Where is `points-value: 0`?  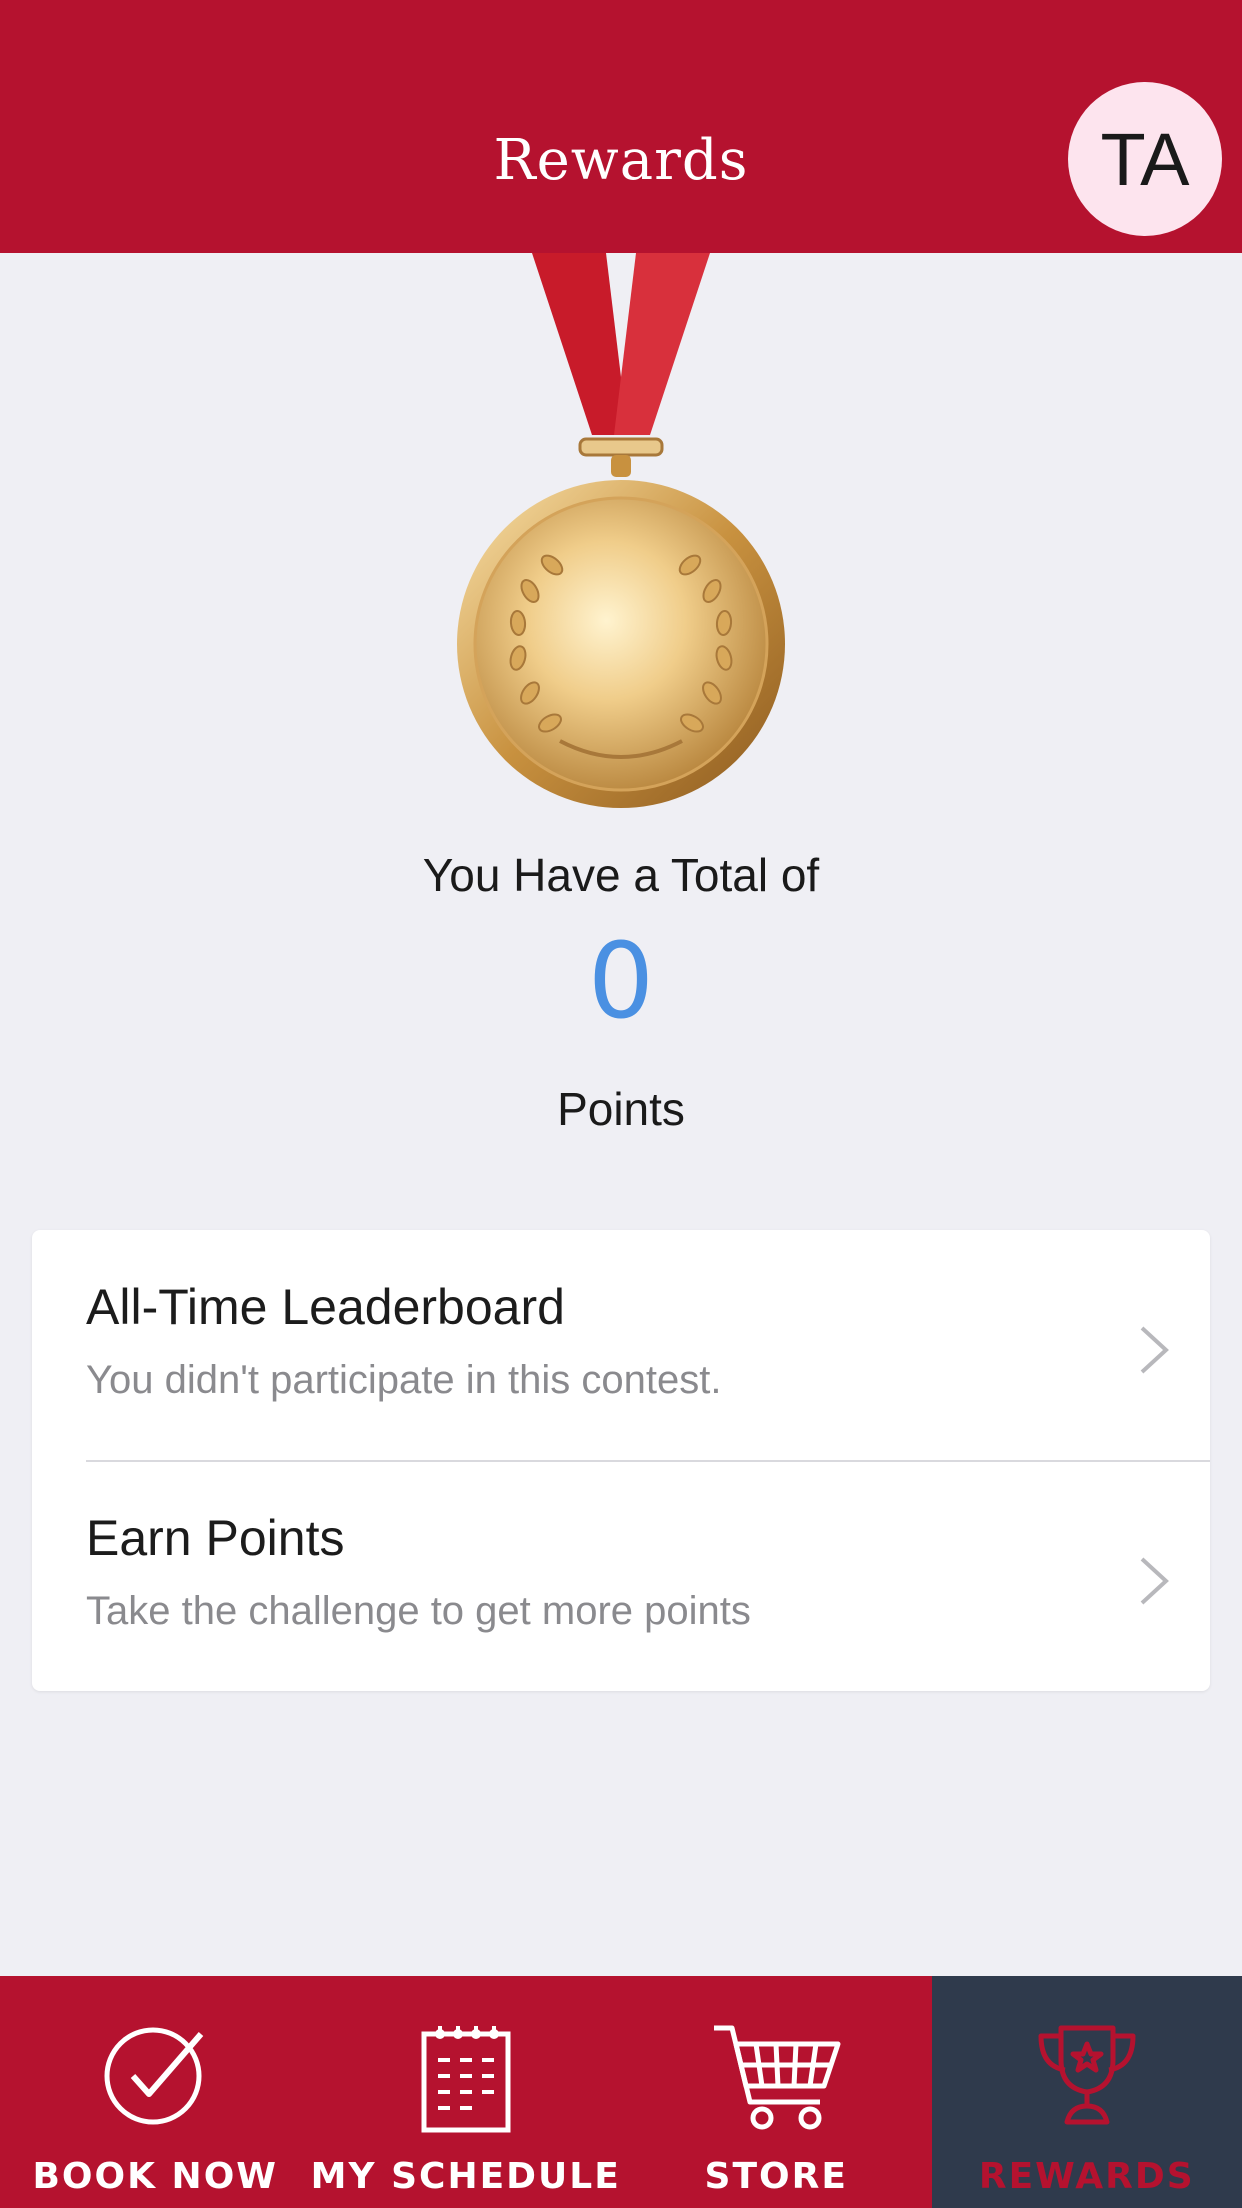 points-value: 0 is located at coordinates (621, 981).